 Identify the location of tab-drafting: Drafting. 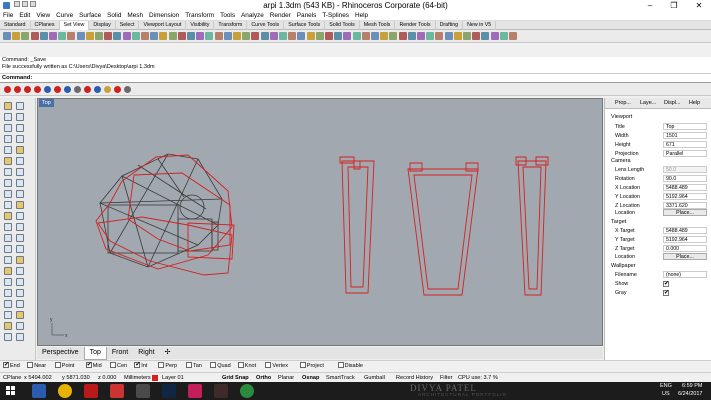
(450, 25).